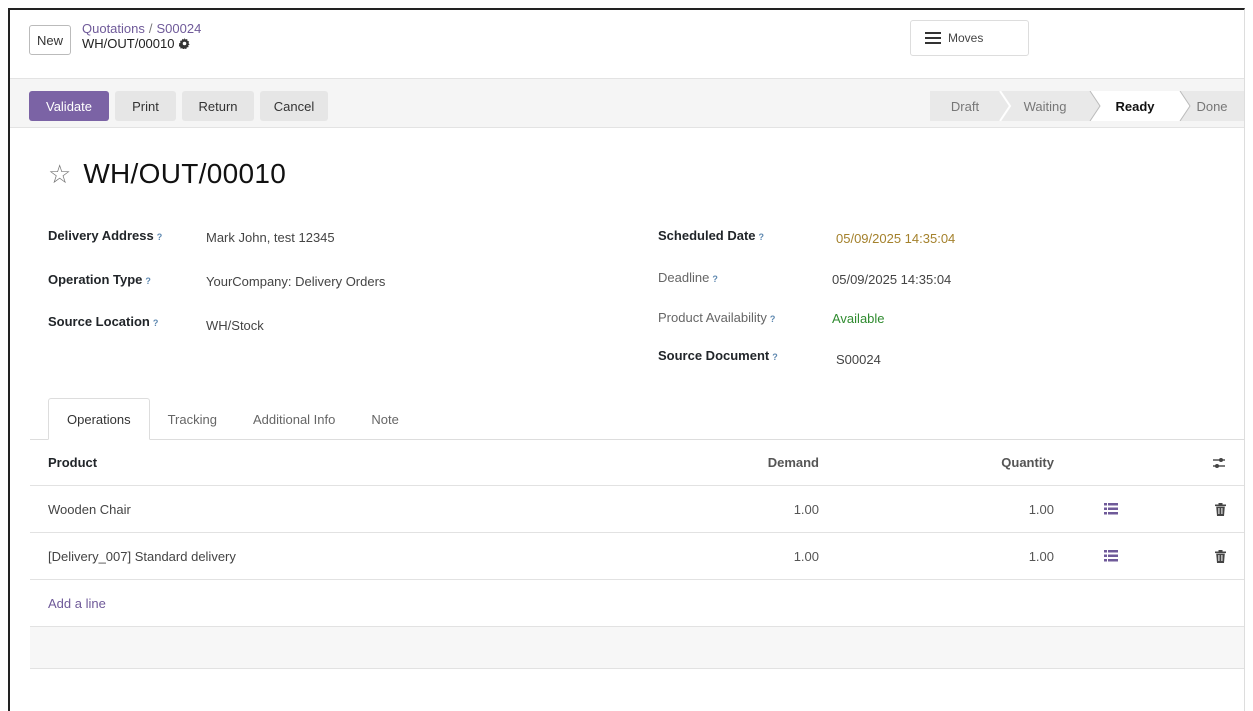 This screenshot has width=1253, height=711. I want to click on deadline-field: Deadline?, so click(688, 277).